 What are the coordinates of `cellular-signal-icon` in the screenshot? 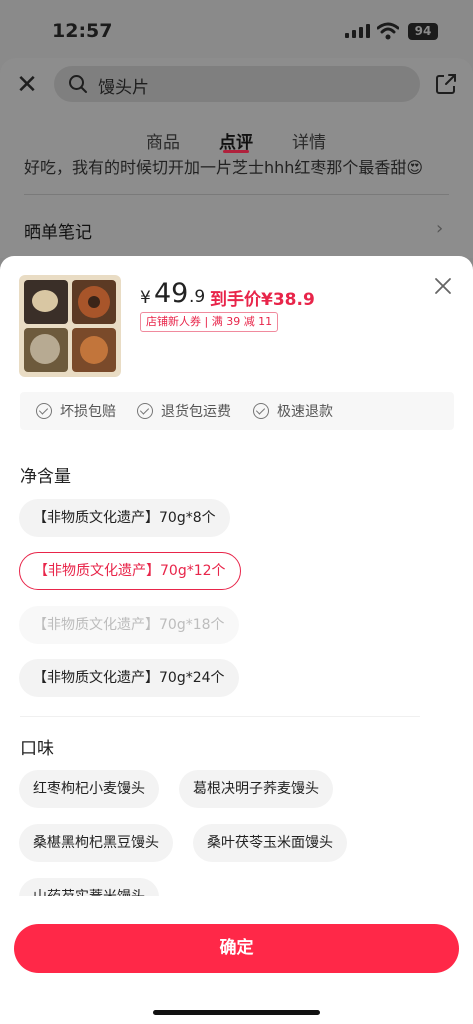 It's located at (358, 31).